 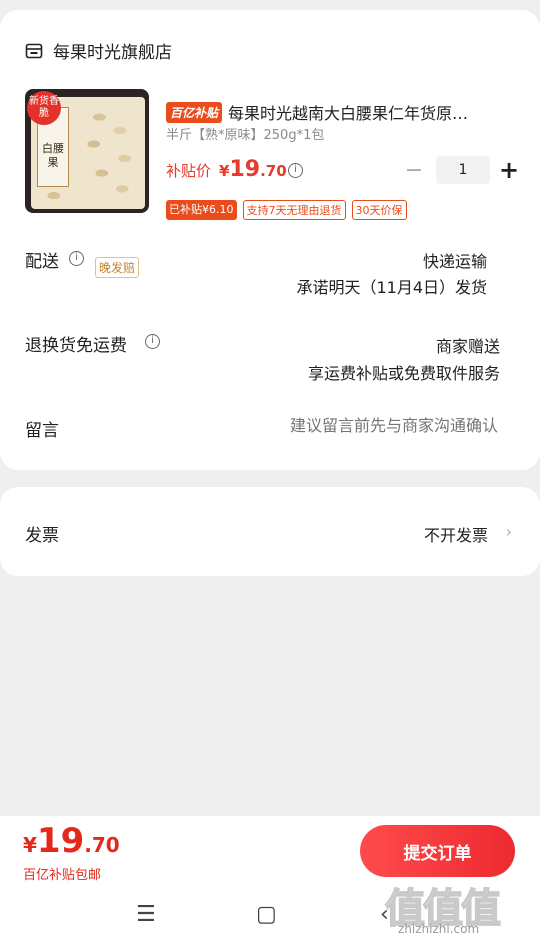 I want to click on price-protect-tag: 30天价保, so click(x=379, y=210).